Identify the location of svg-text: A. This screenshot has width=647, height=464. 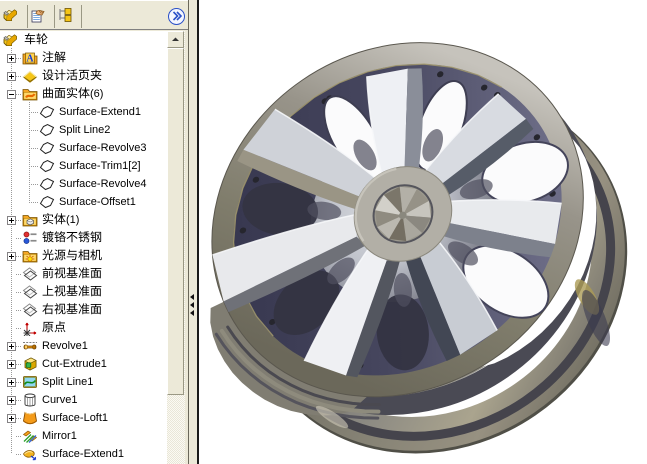
(30, 59).